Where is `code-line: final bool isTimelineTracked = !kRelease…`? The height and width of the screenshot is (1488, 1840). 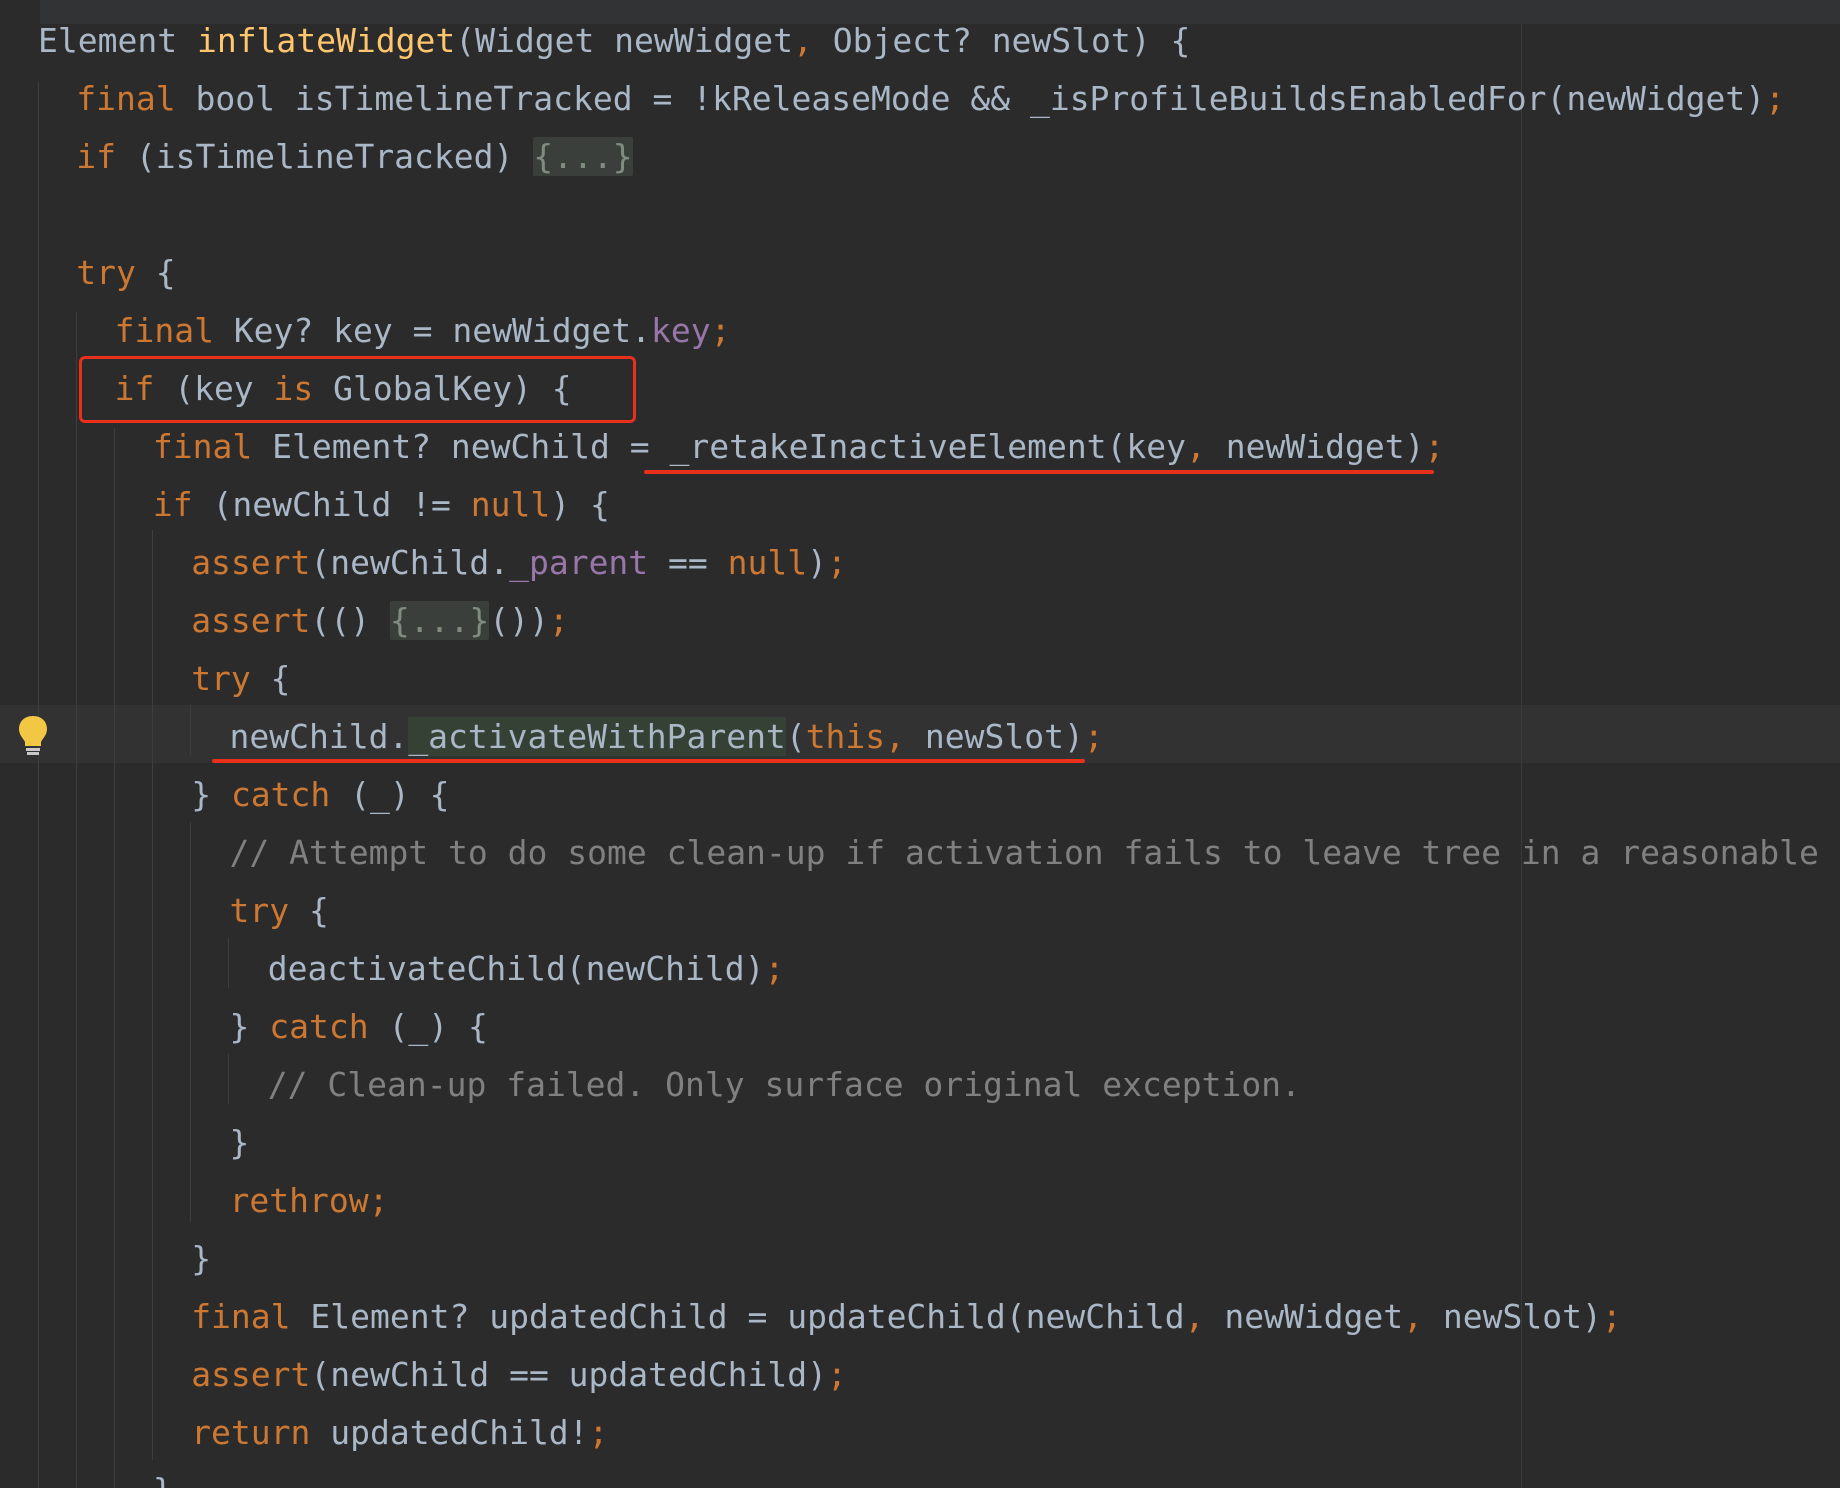
code-line: final bool isTimelineTracked = !kRelease… is located at coordinates (930, 99).